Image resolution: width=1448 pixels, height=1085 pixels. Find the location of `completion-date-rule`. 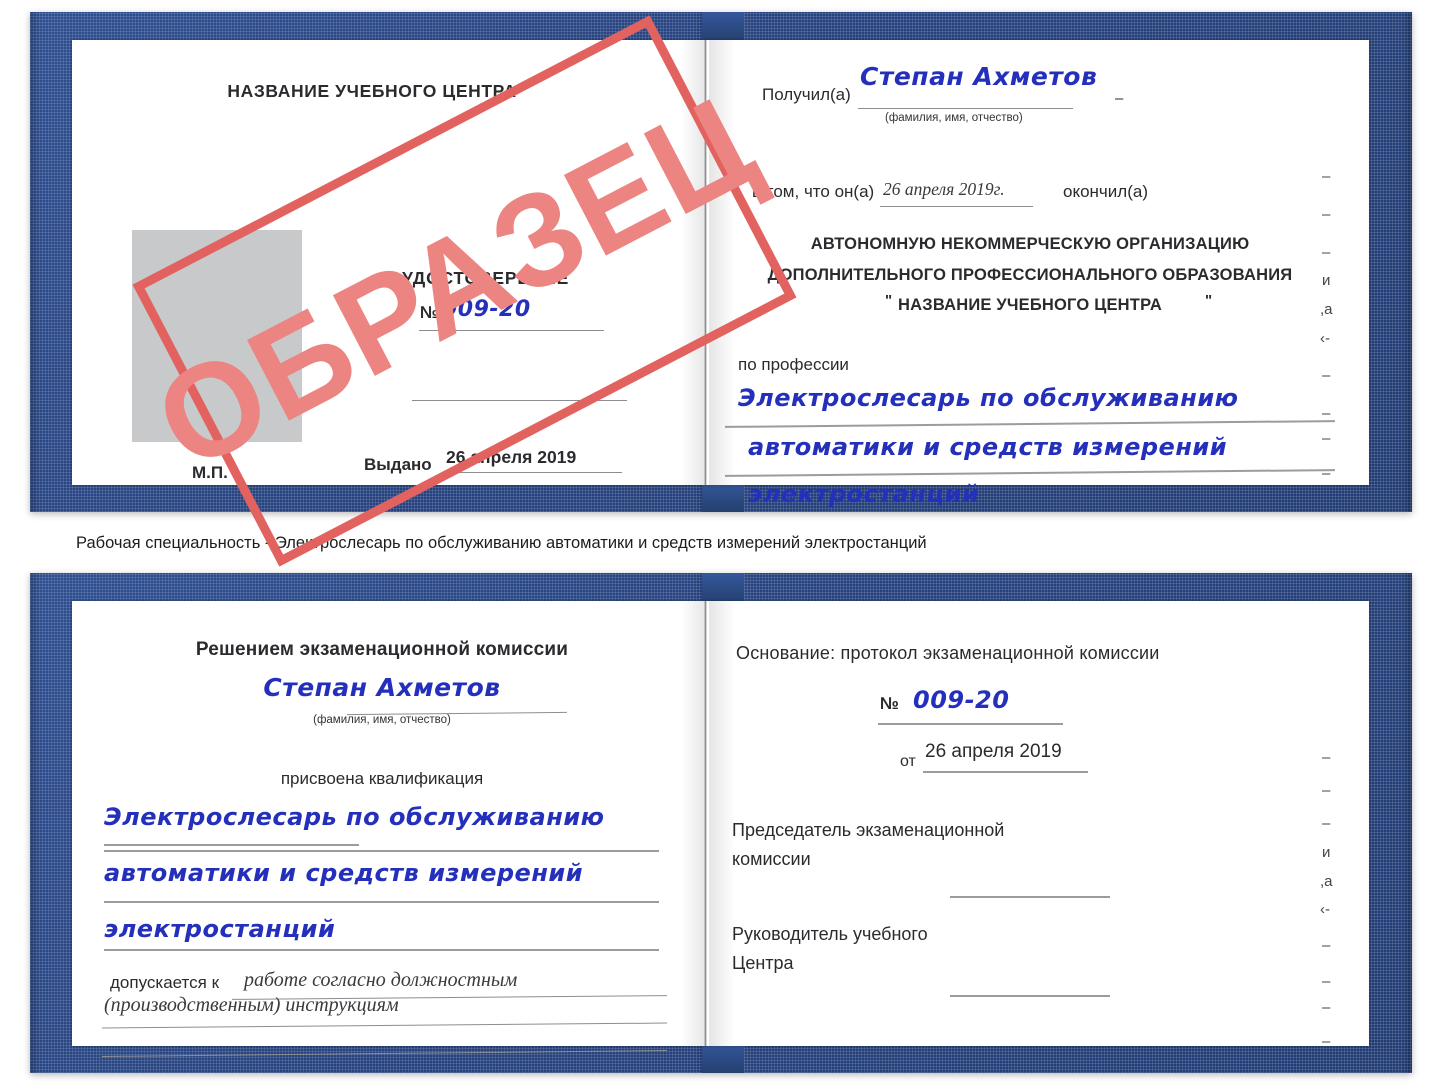

completion-date-rule is located at coordinates (956, 206).